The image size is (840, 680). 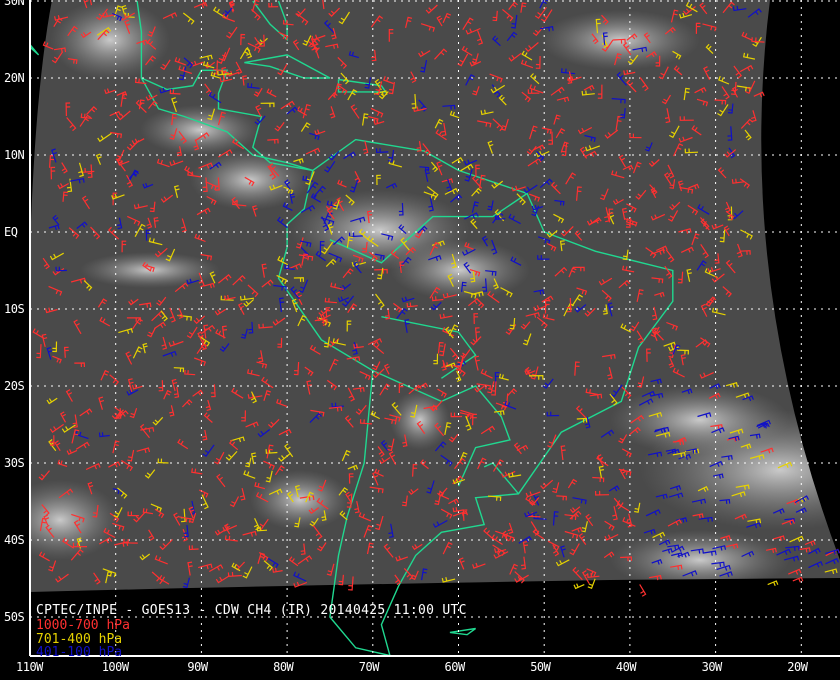 I want to click on lon-label: 80W, so click(x=283, y=667).